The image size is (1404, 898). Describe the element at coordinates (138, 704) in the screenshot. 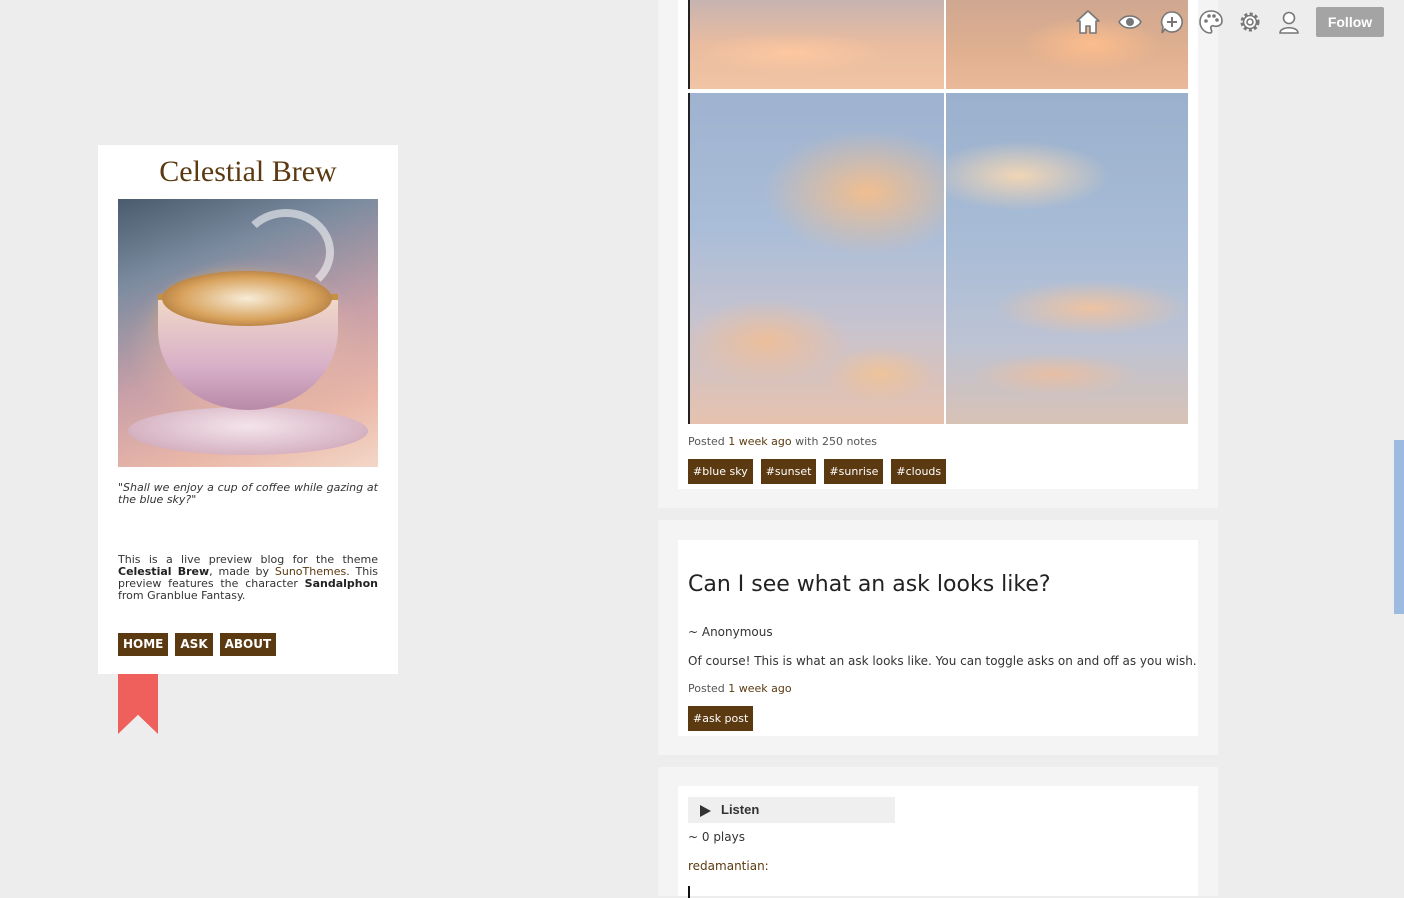

I see `bookmark-ribbon` at that location.